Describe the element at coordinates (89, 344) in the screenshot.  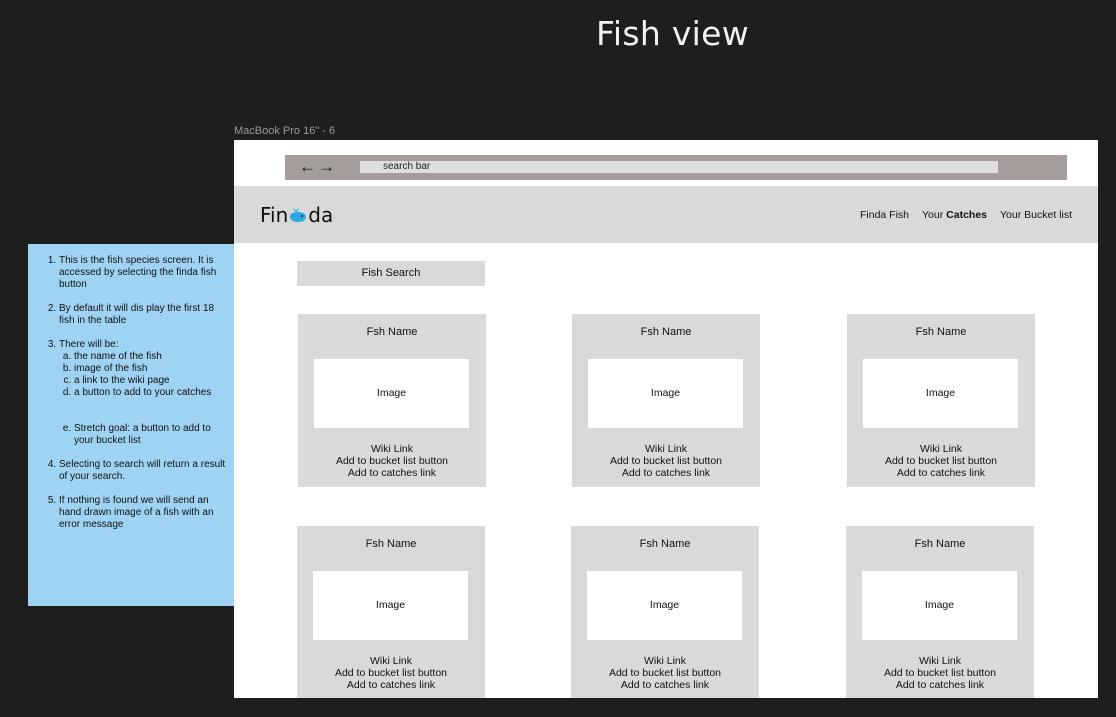
I see `note-item-3-text: There will be:` at that location.